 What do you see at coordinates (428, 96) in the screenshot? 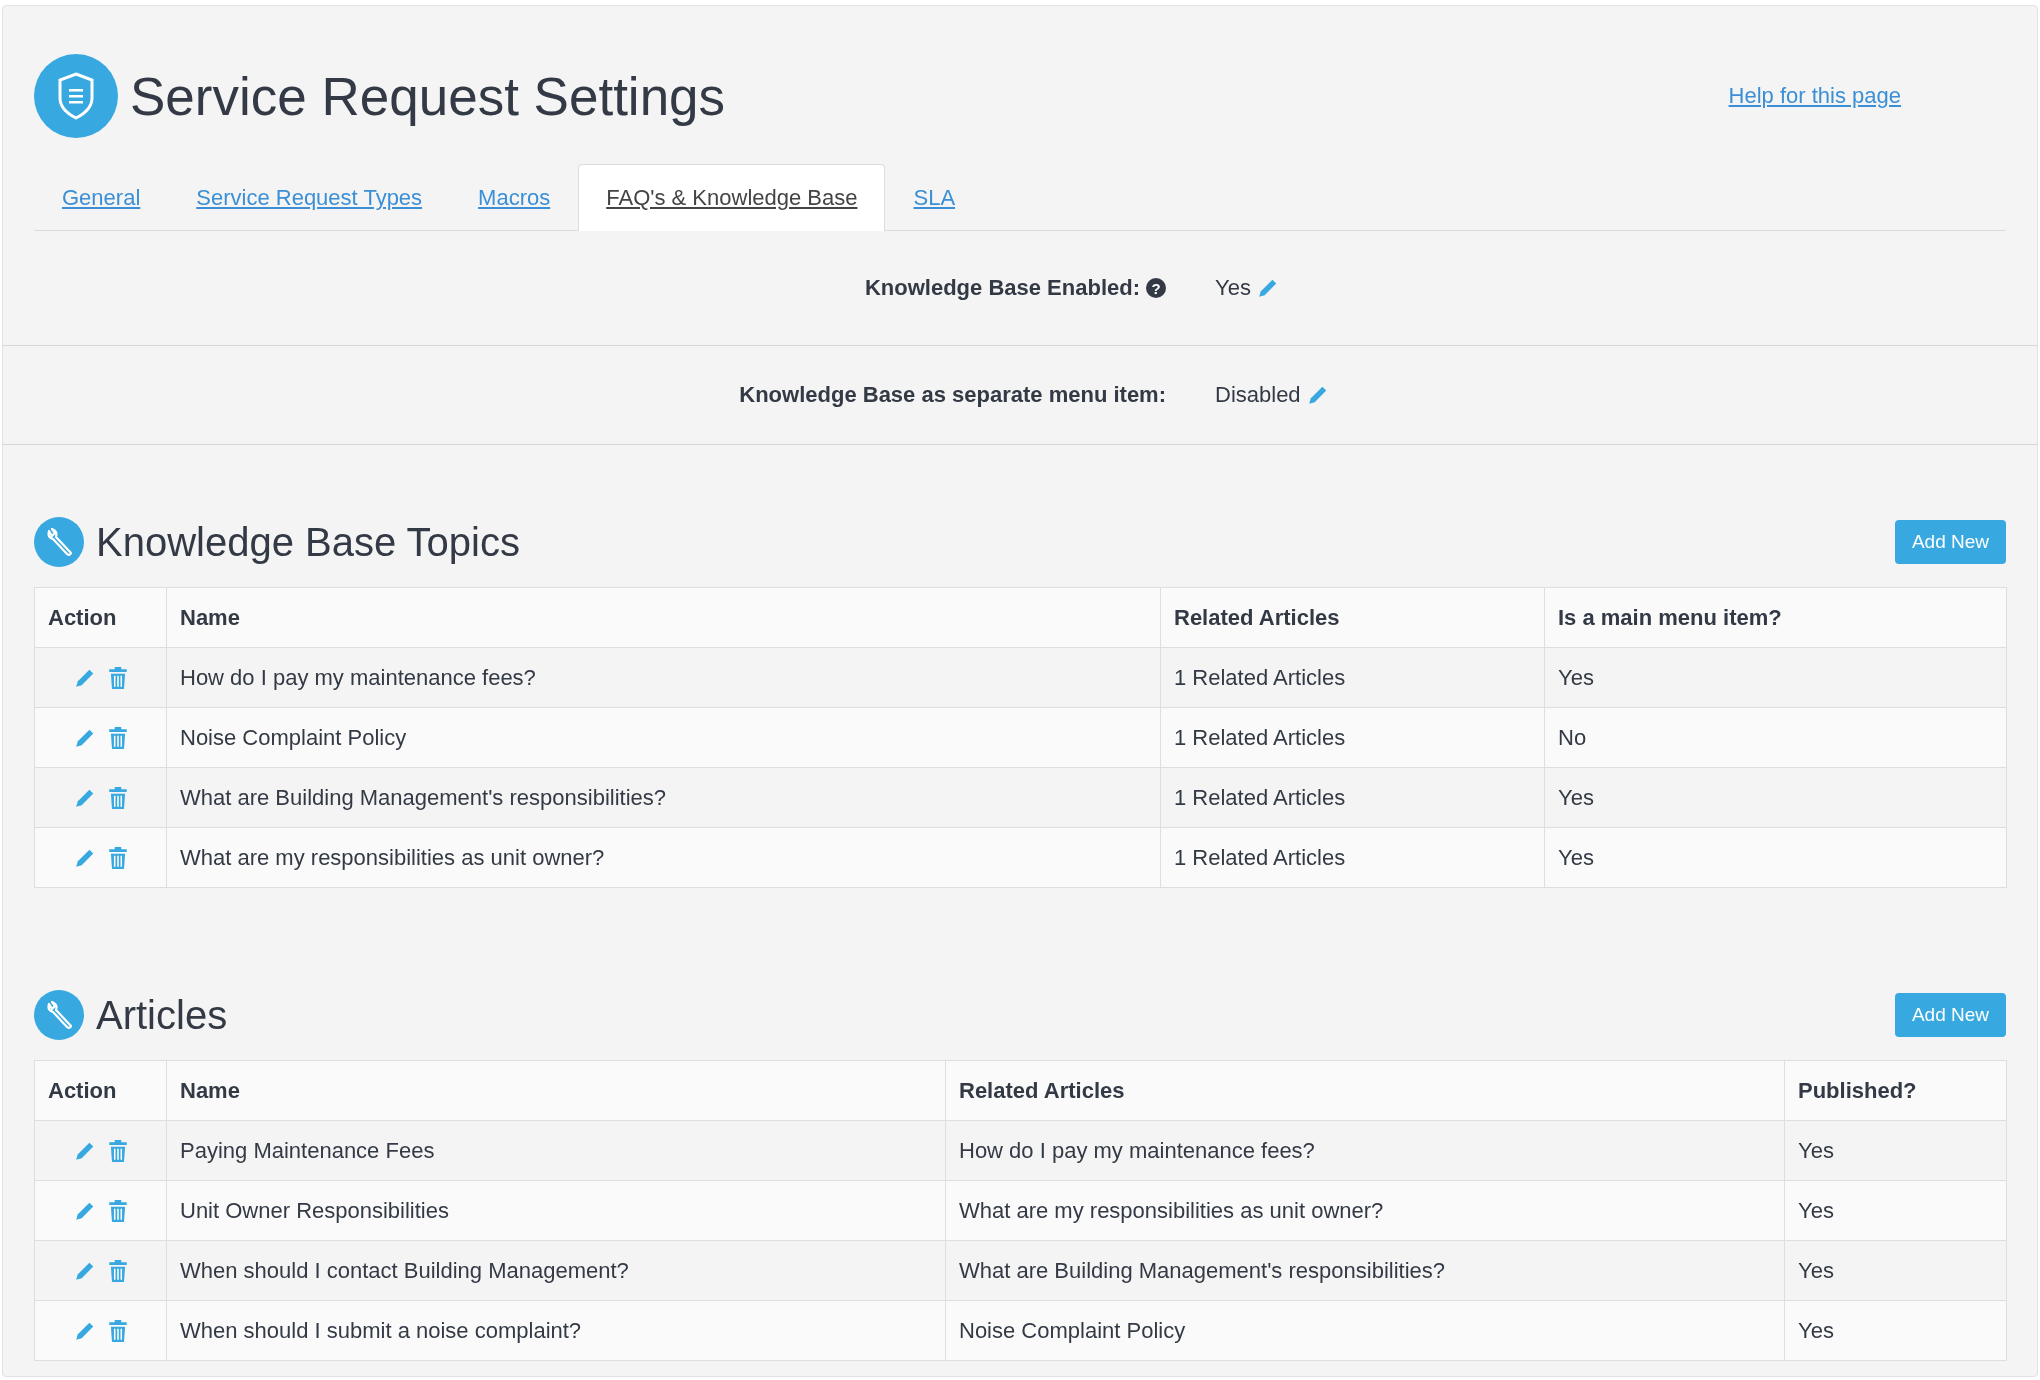
I see `page-title: Service Request Settings` at bounding box center [428, 96].